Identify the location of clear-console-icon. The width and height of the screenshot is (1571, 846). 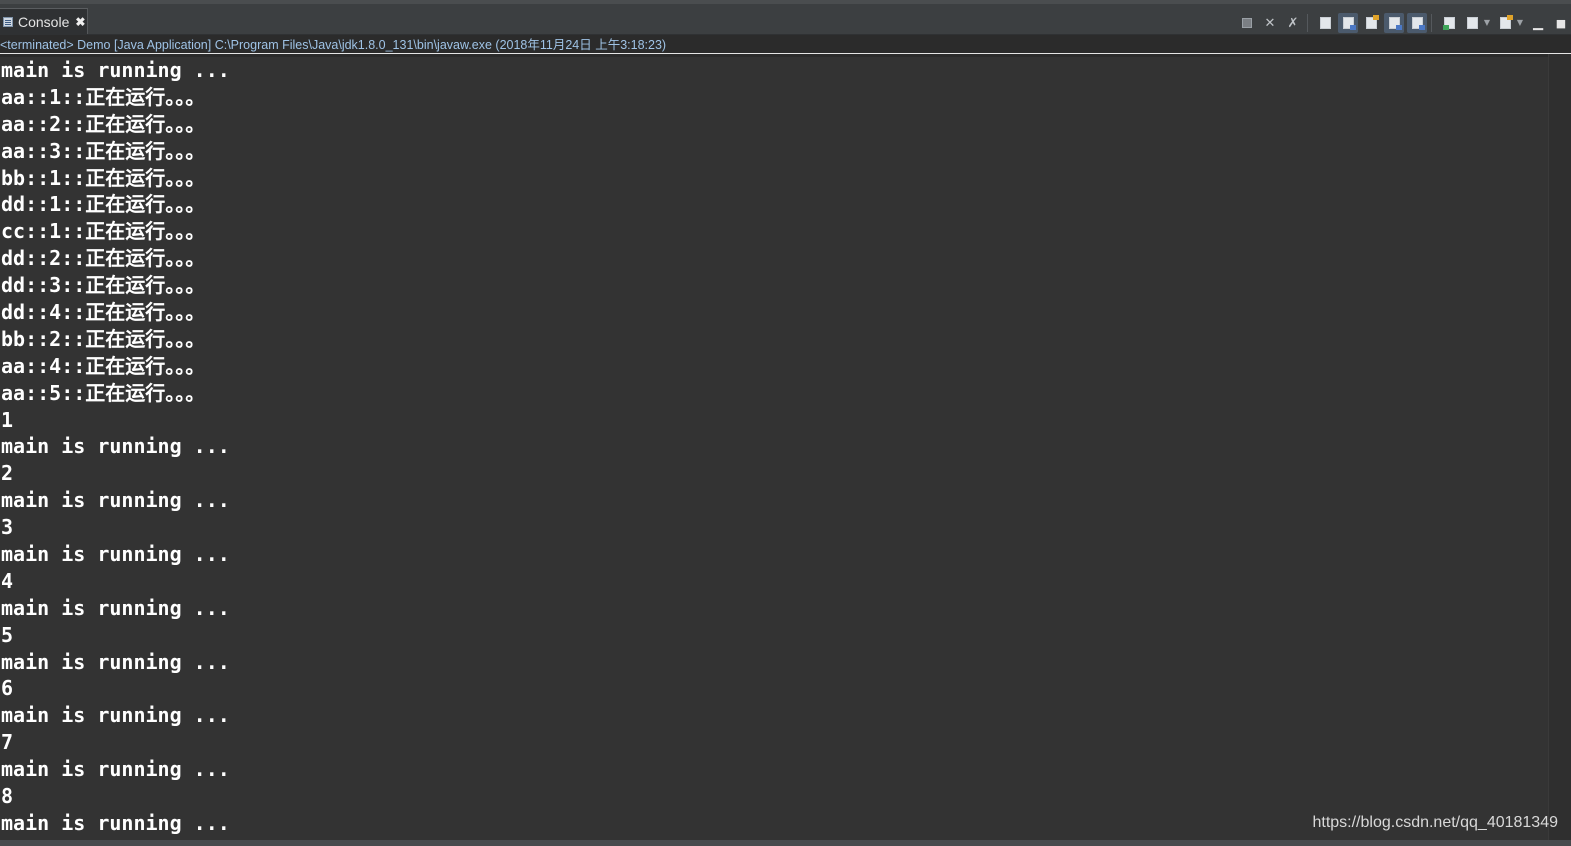
(1325, 23).